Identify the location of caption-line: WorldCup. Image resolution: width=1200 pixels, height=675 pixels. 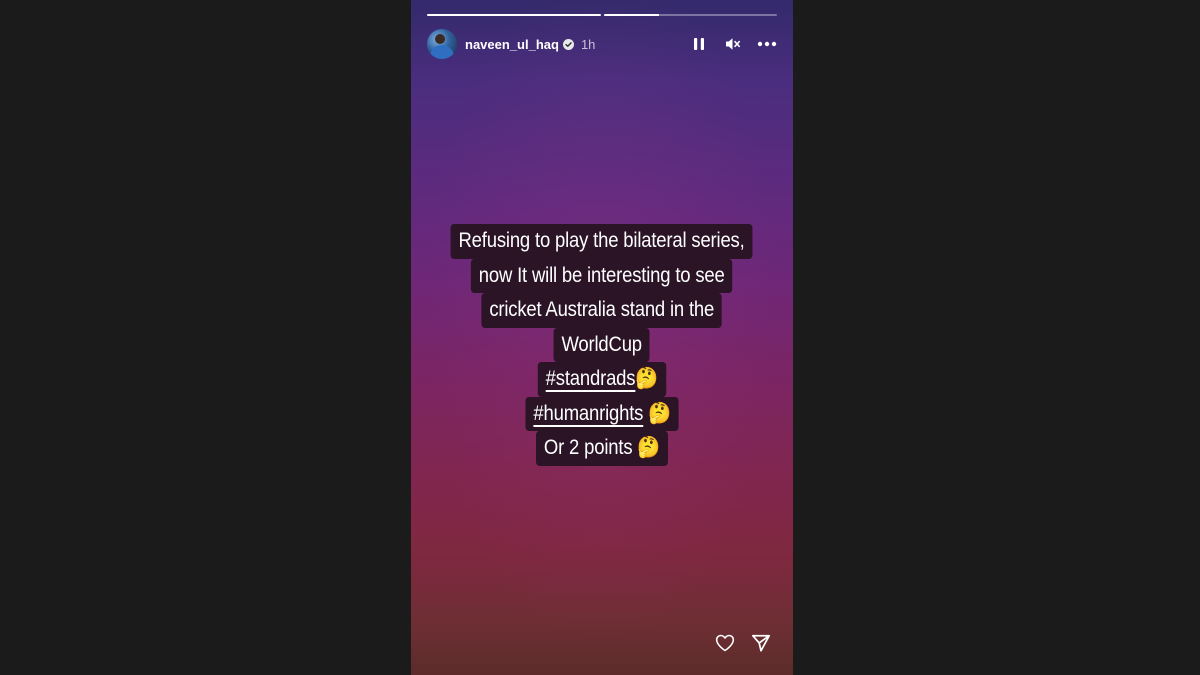
(602, 344).